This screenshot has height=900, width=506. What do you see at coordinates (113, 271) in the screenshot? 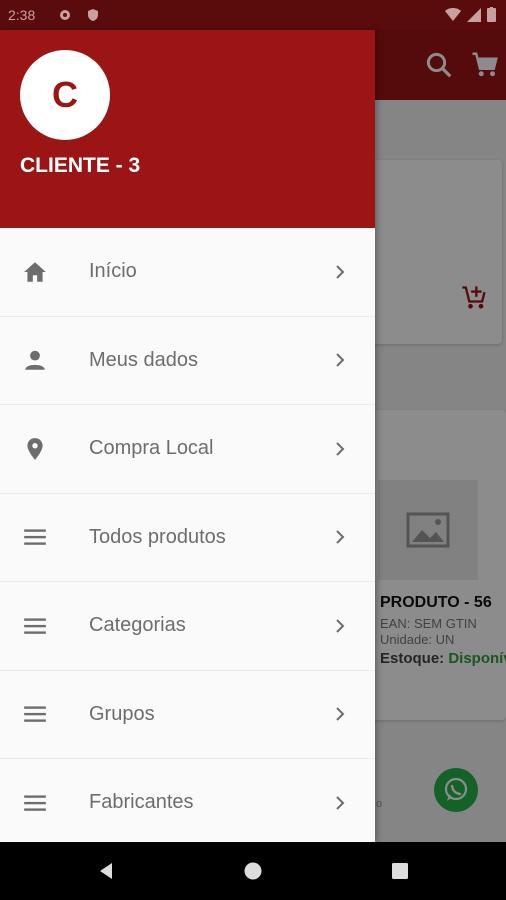
I see `menu-item-label: Início` at bounding box center [113, 271].